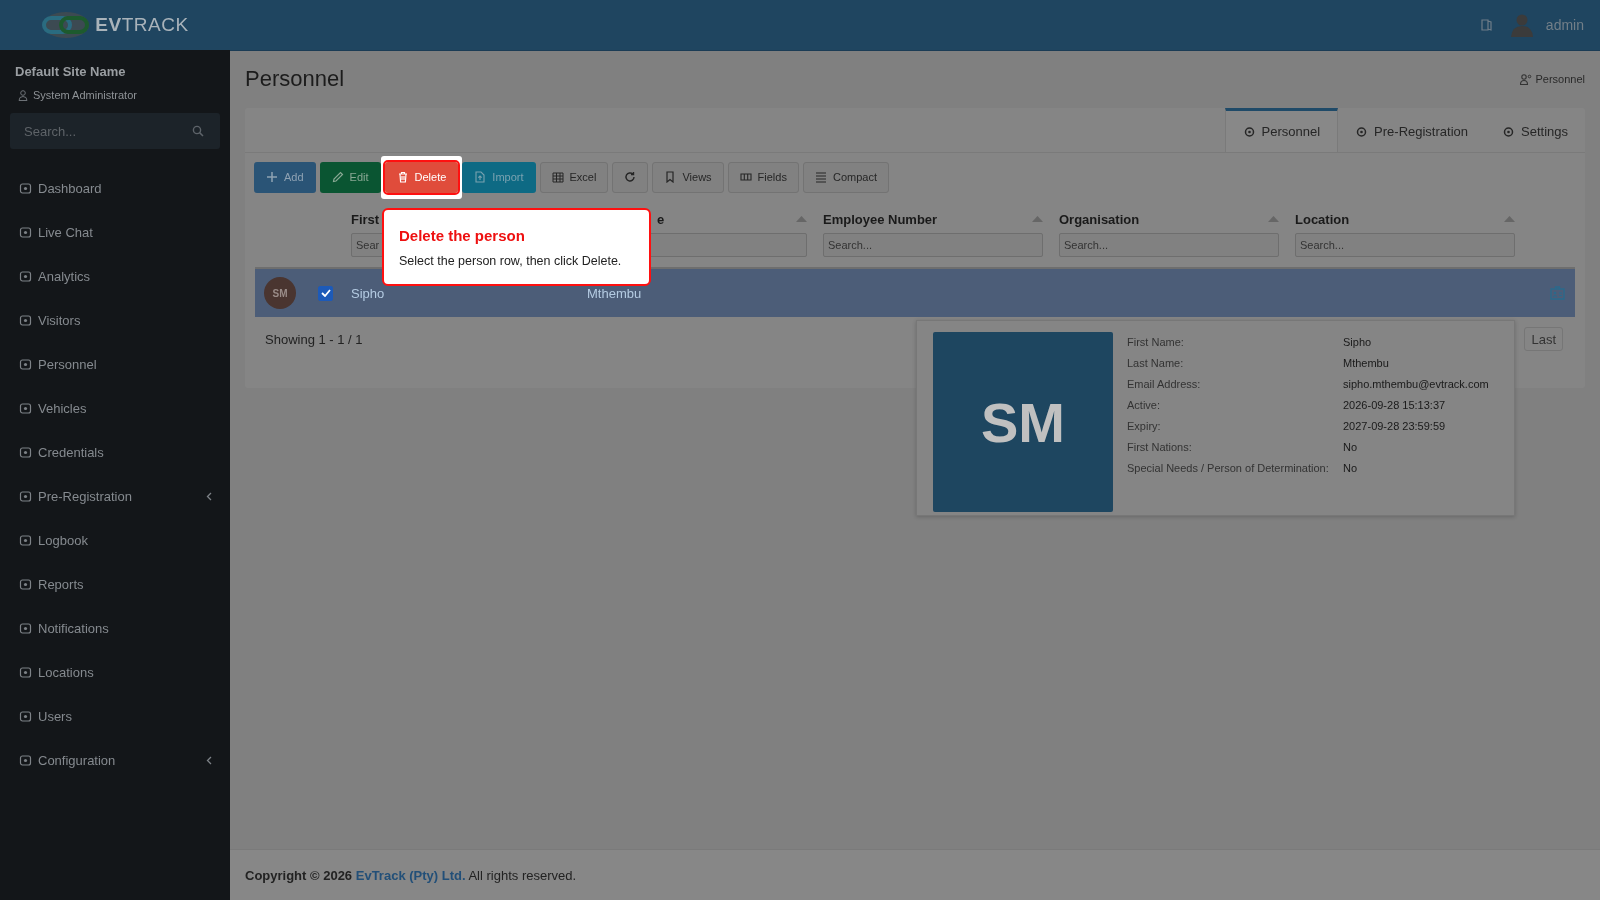  What do you see at coordinates (511, 261) in the screenshot?
I see `tooltip-text: Select the person row, then click Delete.` at bounding box center [511, 261].